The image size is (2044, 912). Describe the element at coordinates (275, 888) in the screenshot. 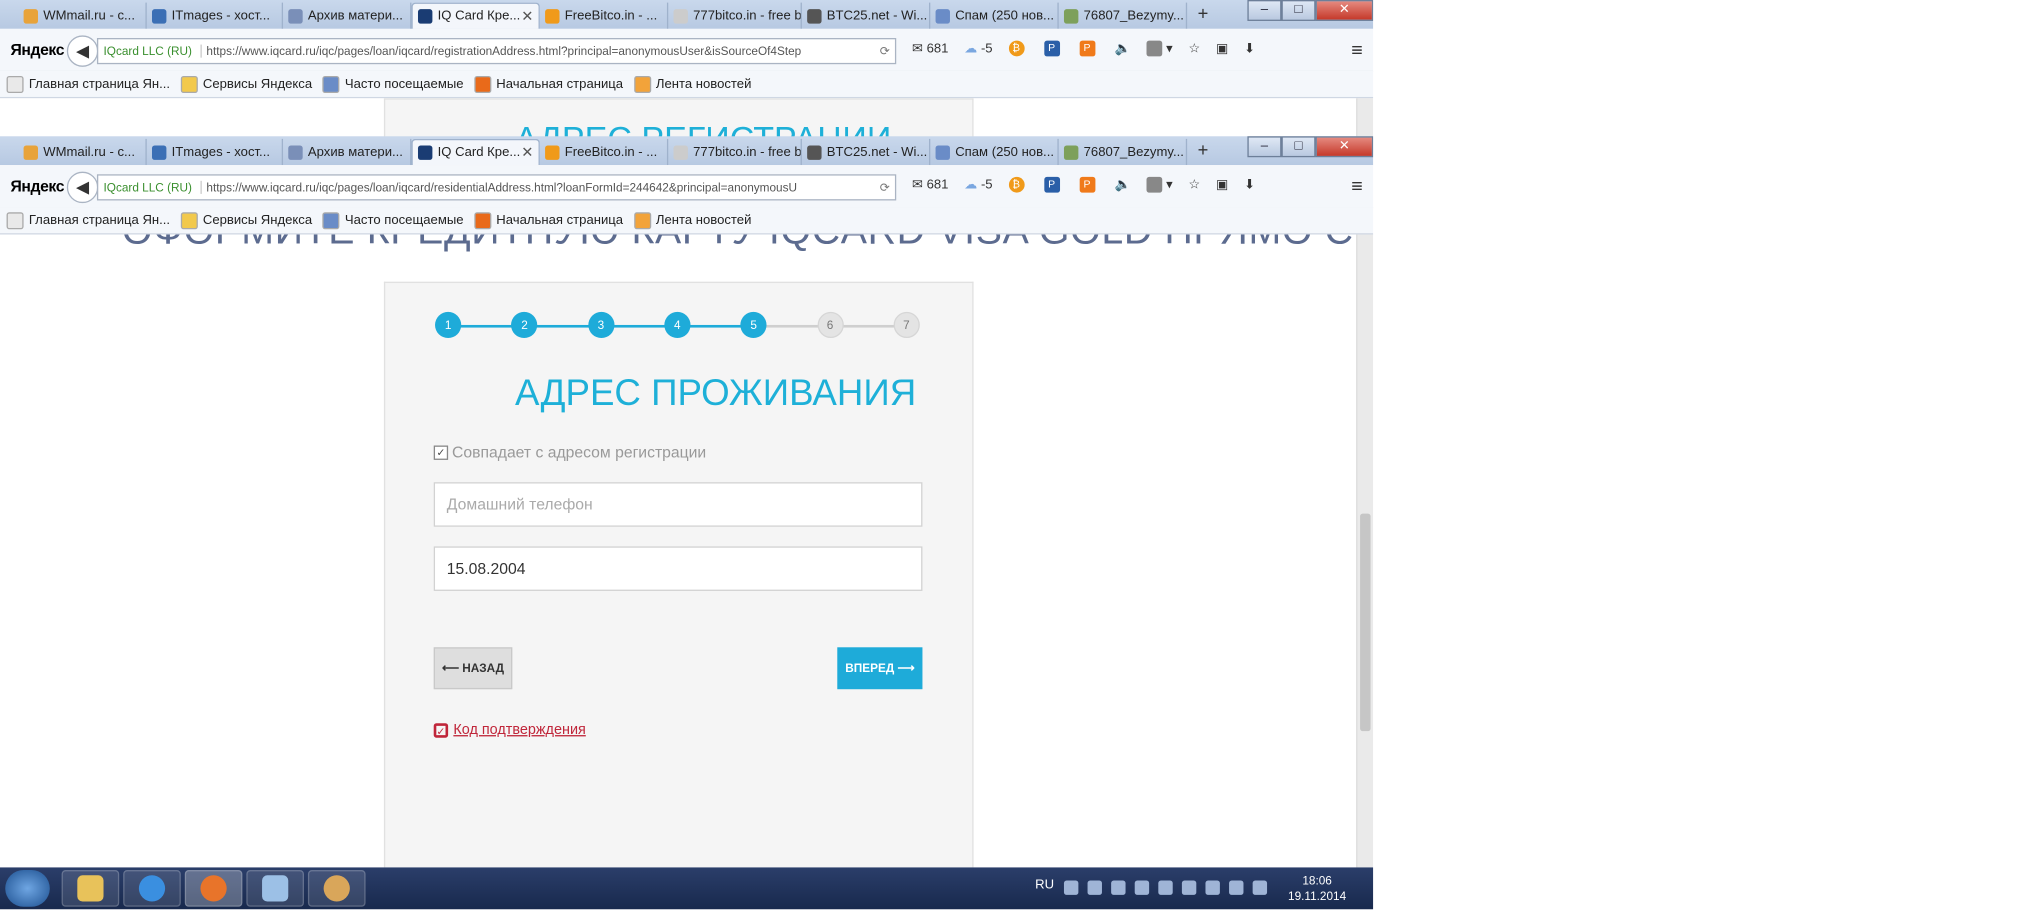

I see `taskbar-app` at that location.